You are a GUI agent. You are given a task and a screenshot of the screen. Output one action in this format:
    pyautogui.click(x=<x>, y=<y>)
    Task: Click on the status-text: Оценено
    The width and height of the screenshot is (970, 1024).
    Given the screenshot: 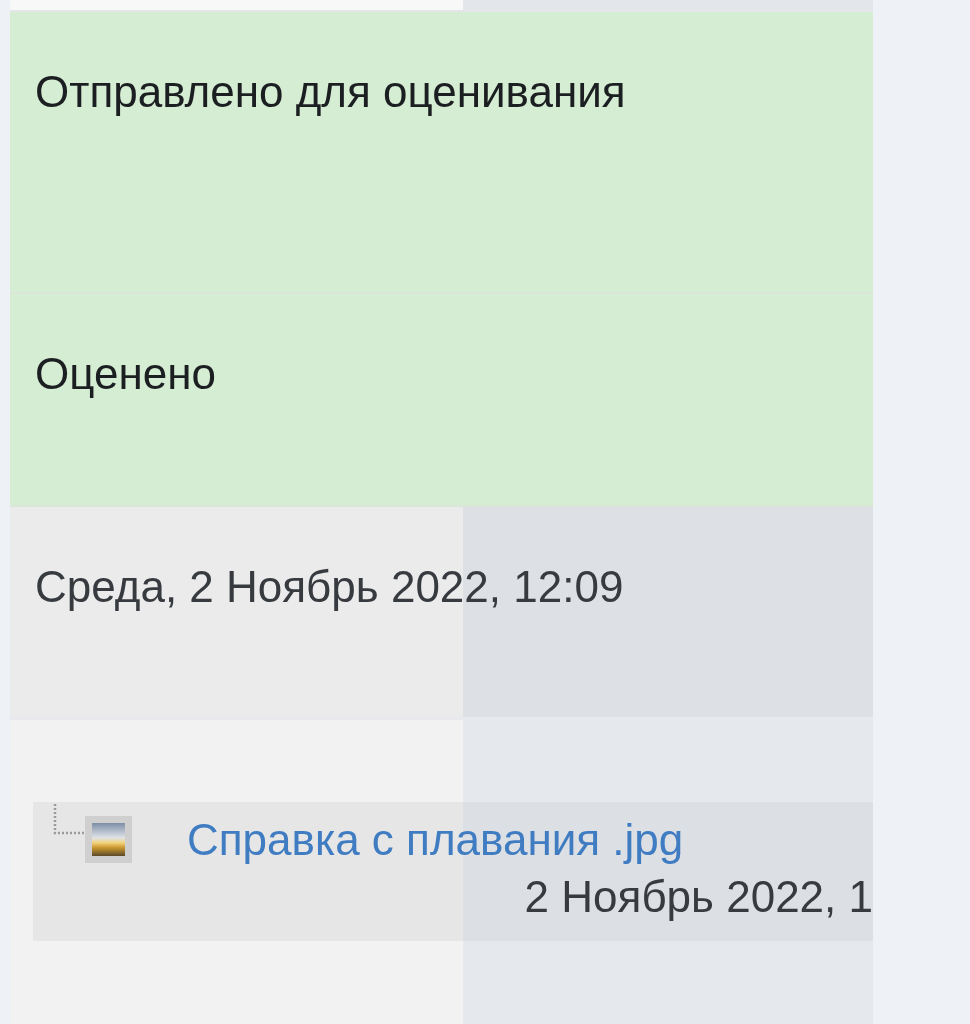 What is the action you would take?
    pyautogui.click(x=125, y=373)
    